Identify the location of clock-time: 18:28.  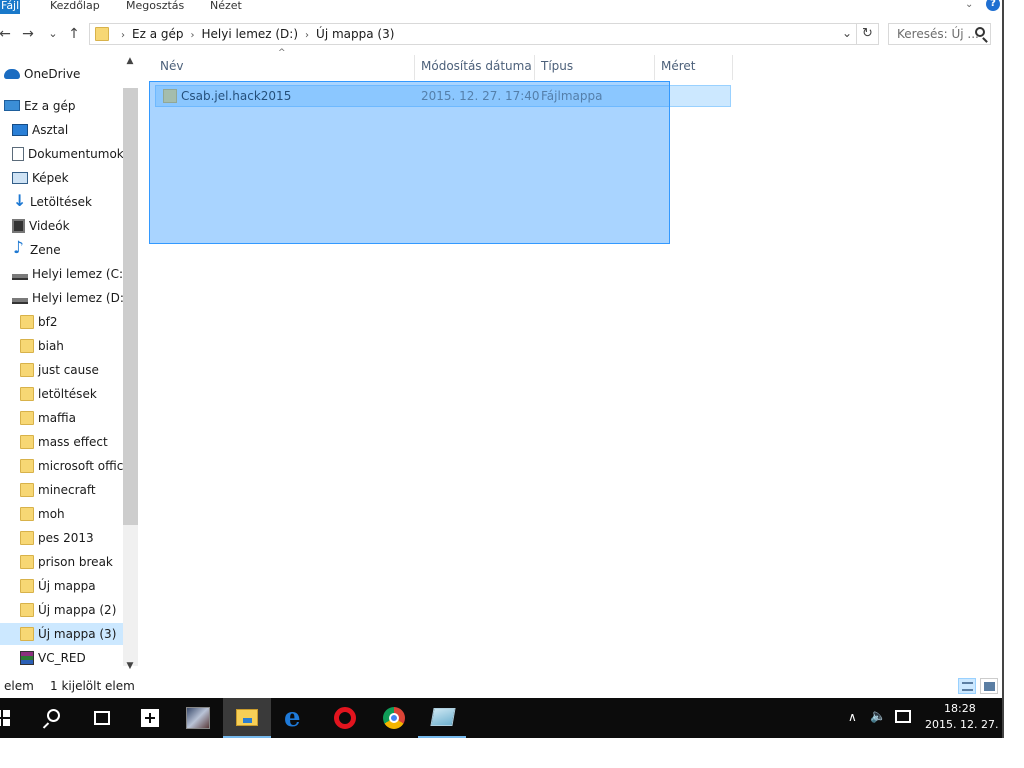
(960, 708).